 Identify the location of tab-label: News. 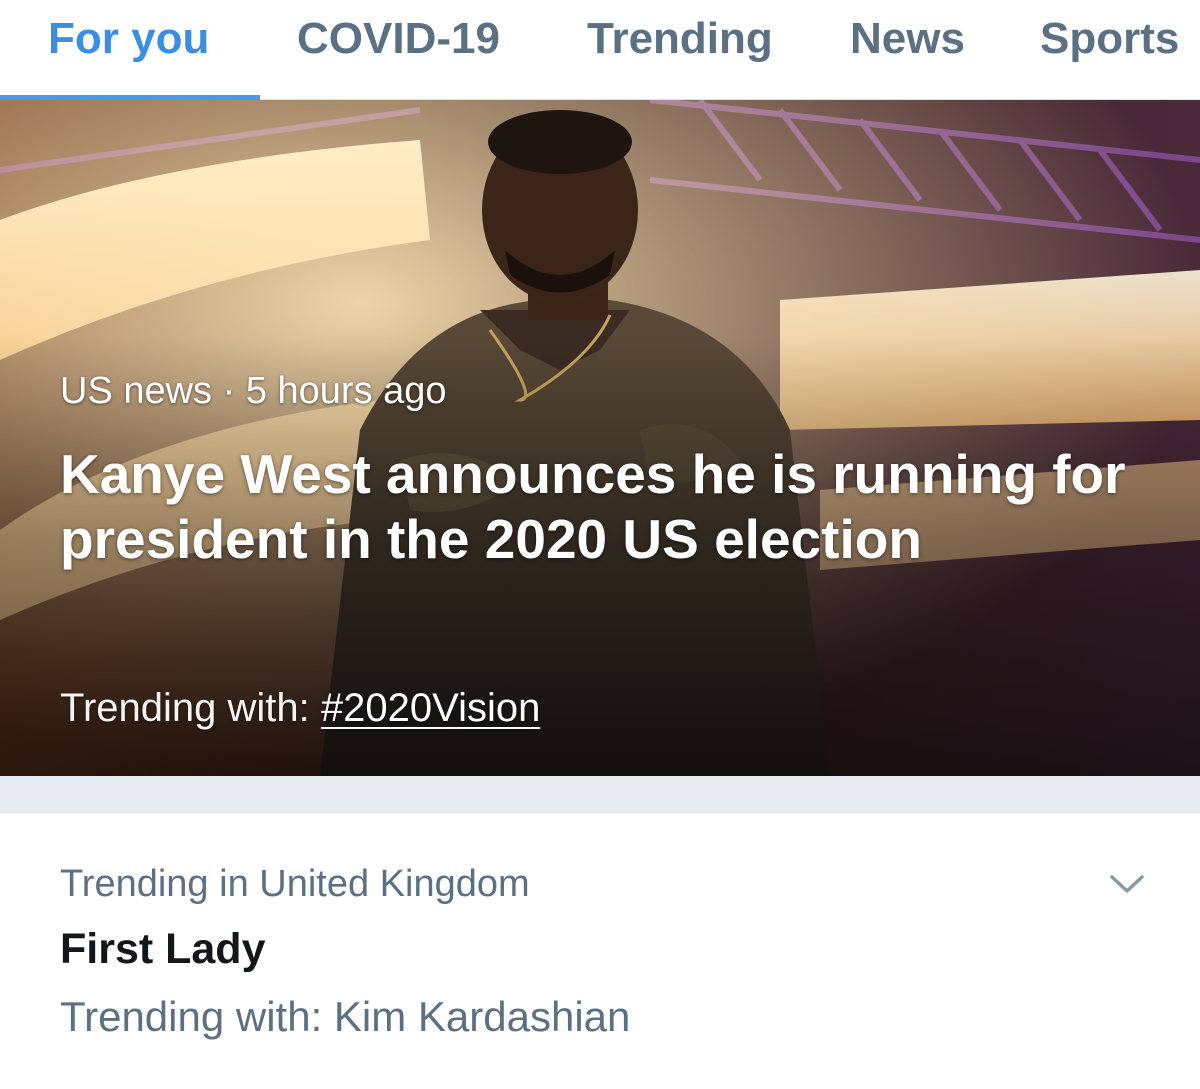
(907, 38).